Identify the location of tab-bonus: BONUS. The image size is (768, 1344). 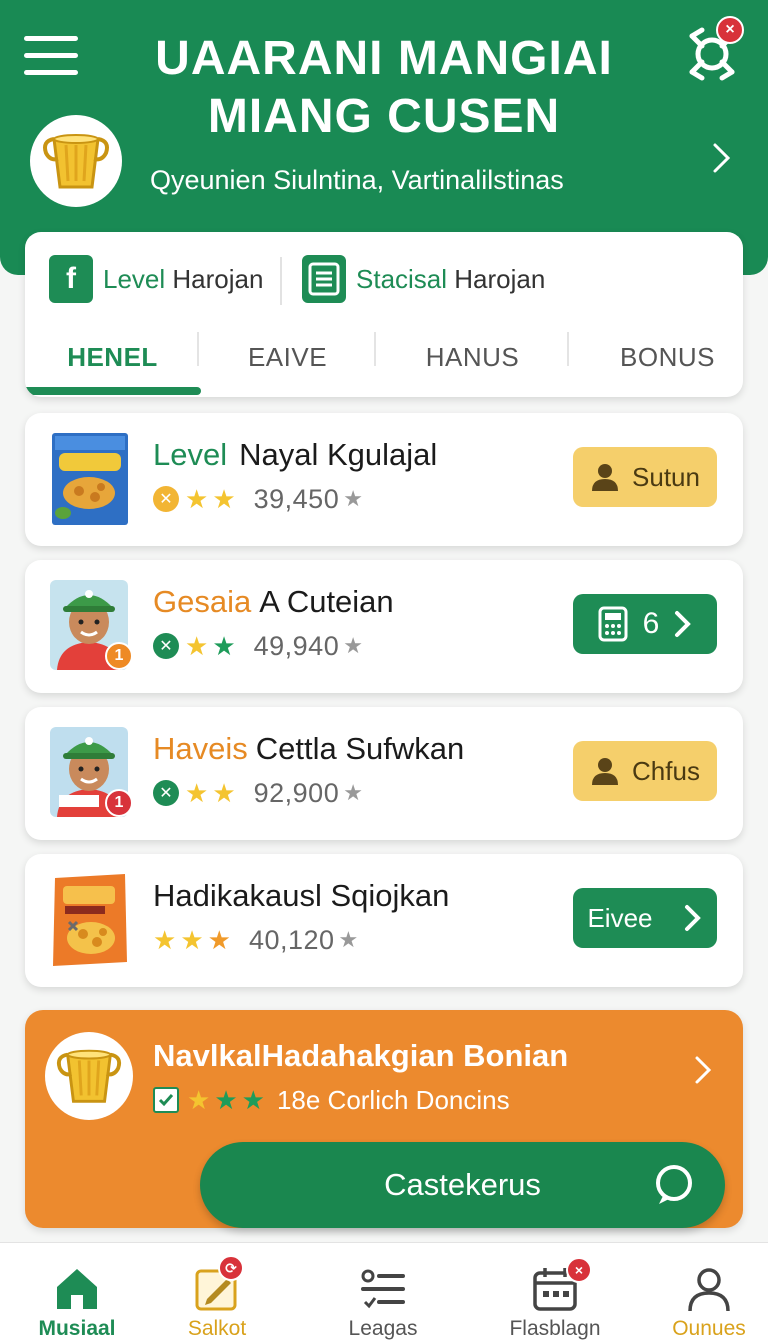
(661, 357).